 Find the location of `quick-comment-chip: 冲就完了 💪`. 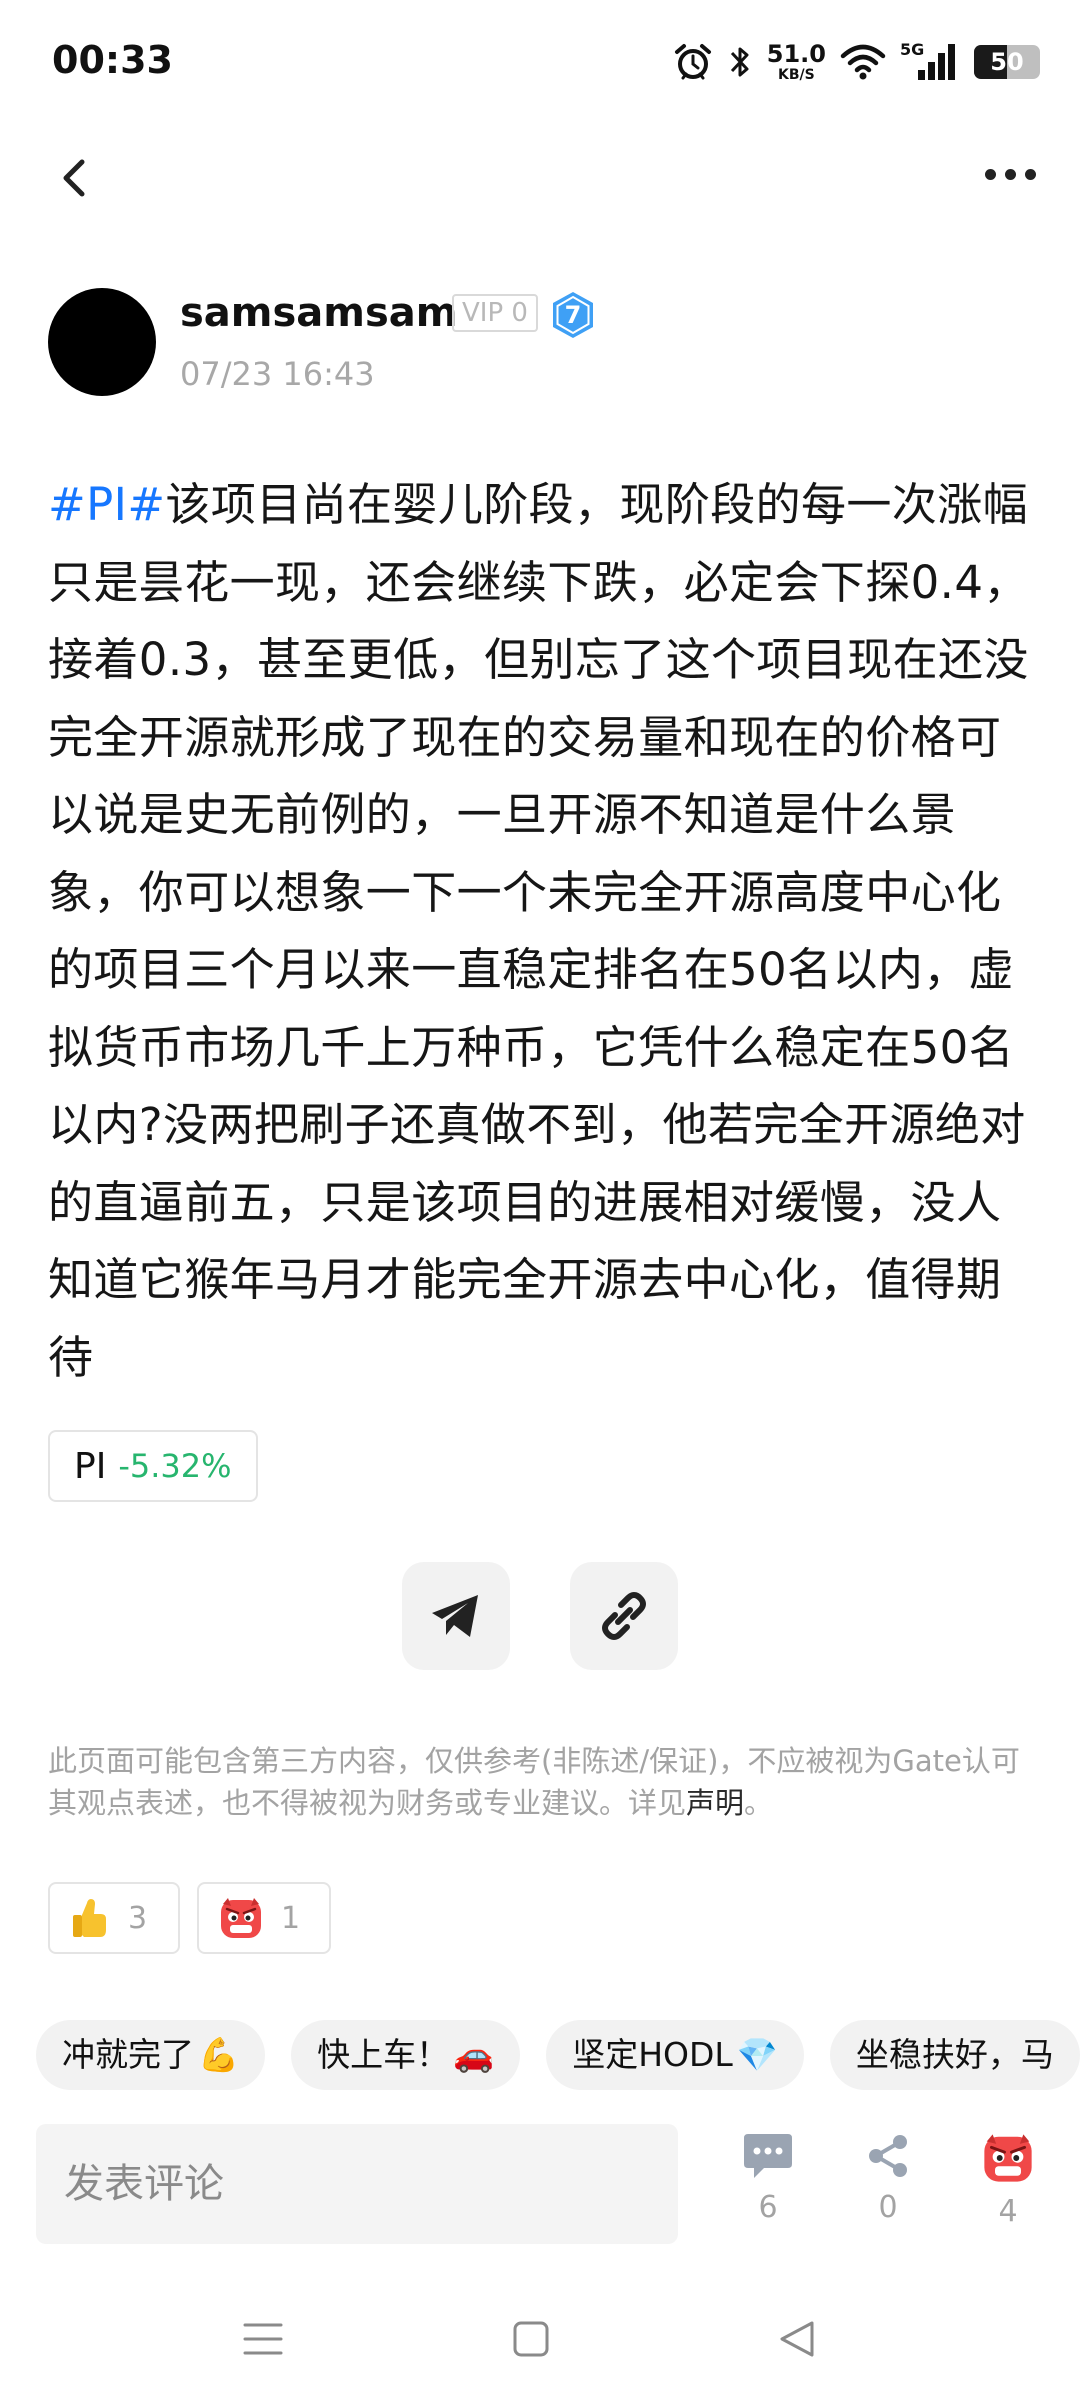

quick-comment-chip: 冲就完了 💪 is located at coordinates (151, 2055).